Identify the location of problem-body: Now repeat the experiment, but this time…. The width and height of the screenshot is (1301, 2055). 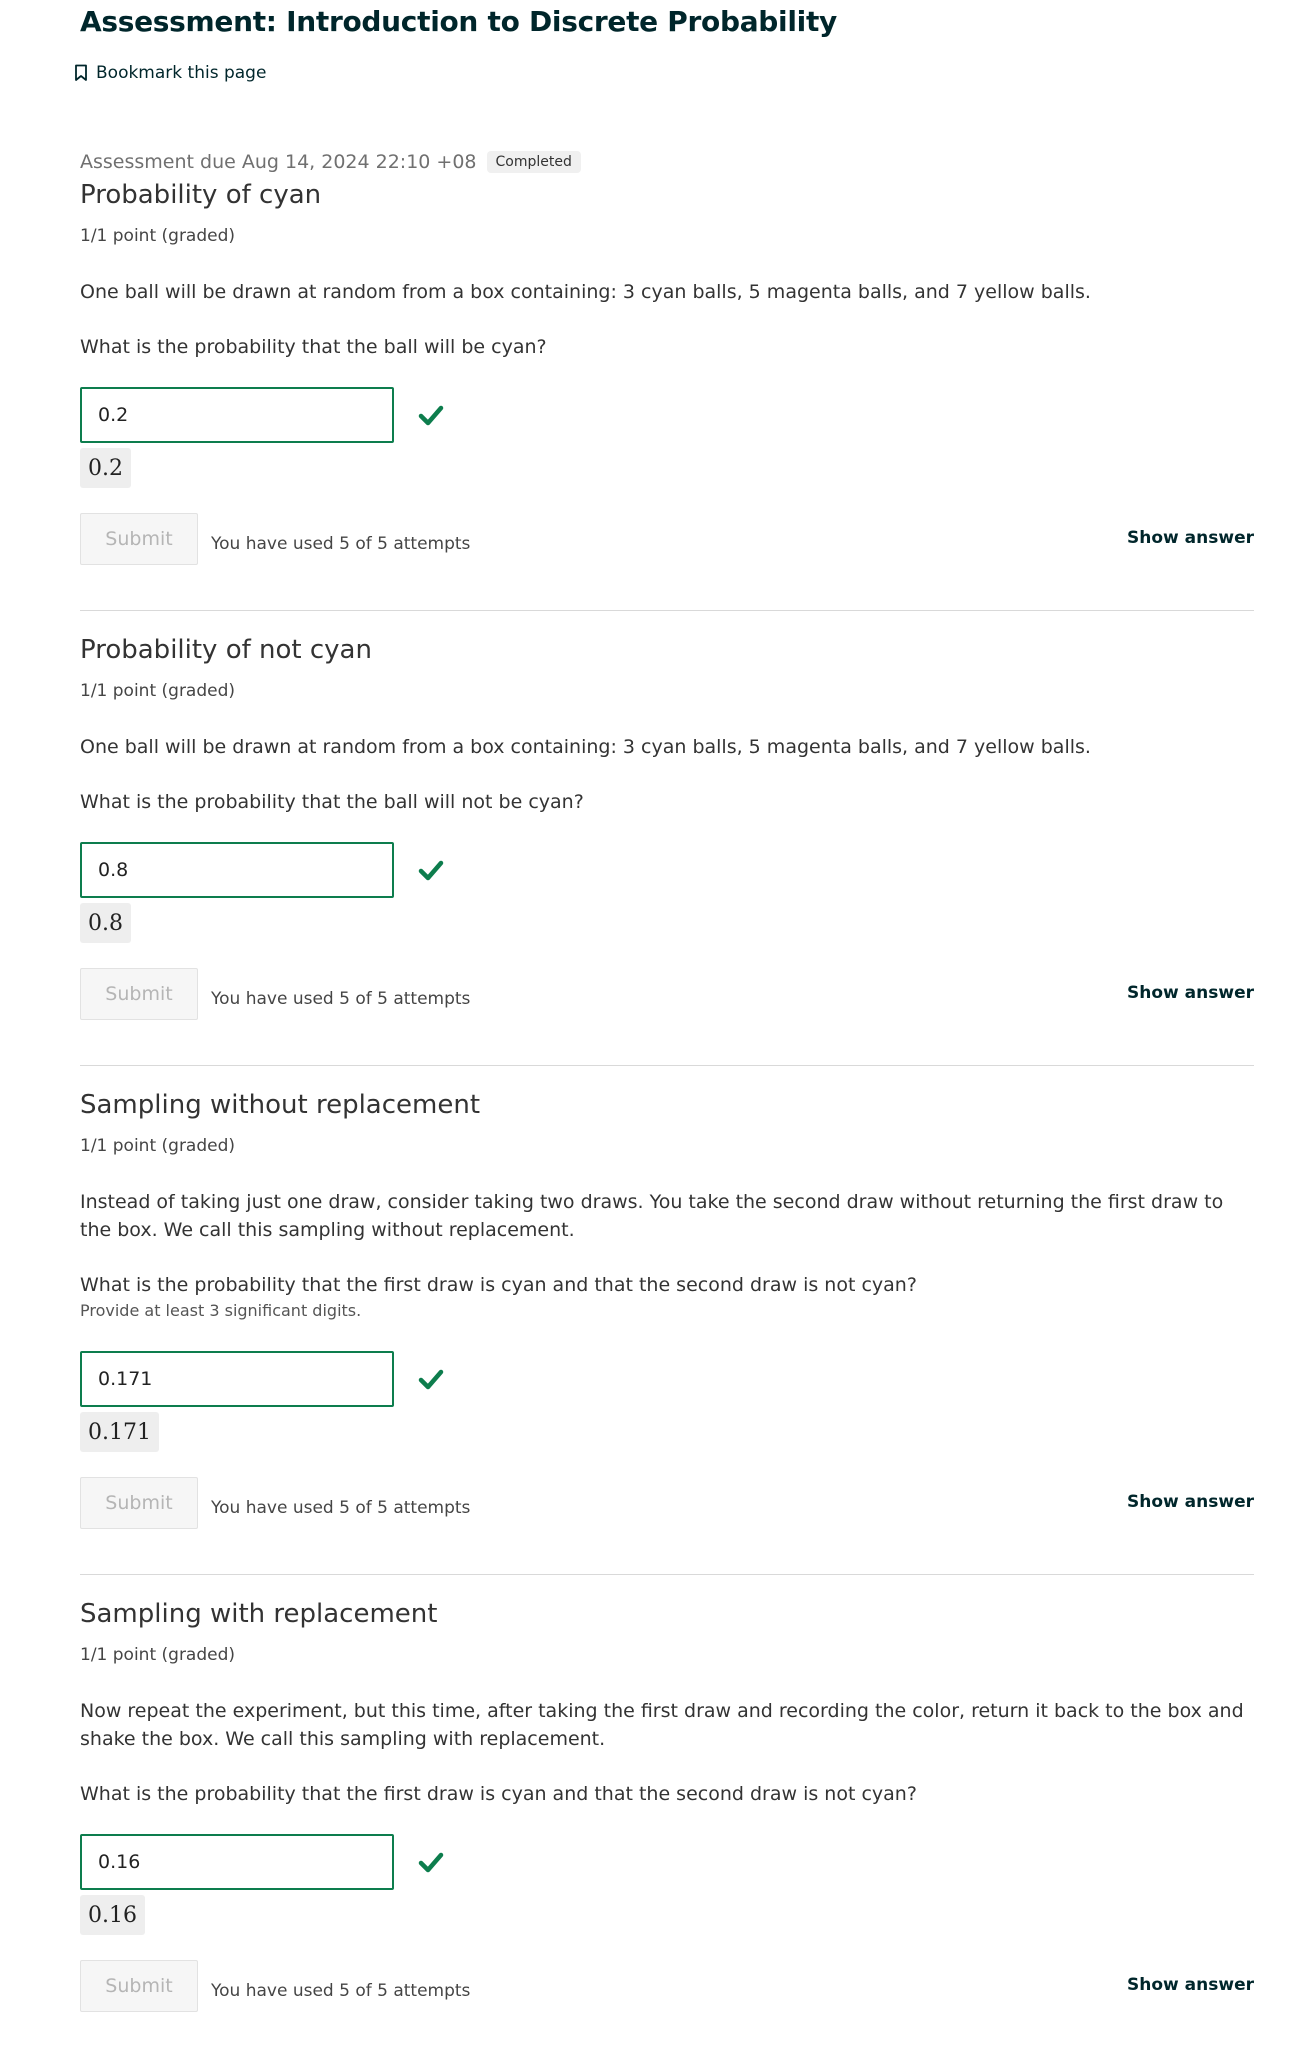
(662, 1725).